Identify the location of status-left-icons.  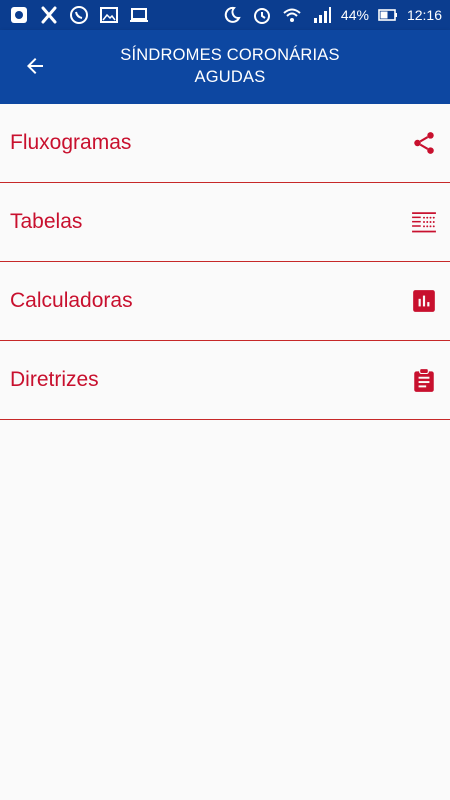
(79, 15).